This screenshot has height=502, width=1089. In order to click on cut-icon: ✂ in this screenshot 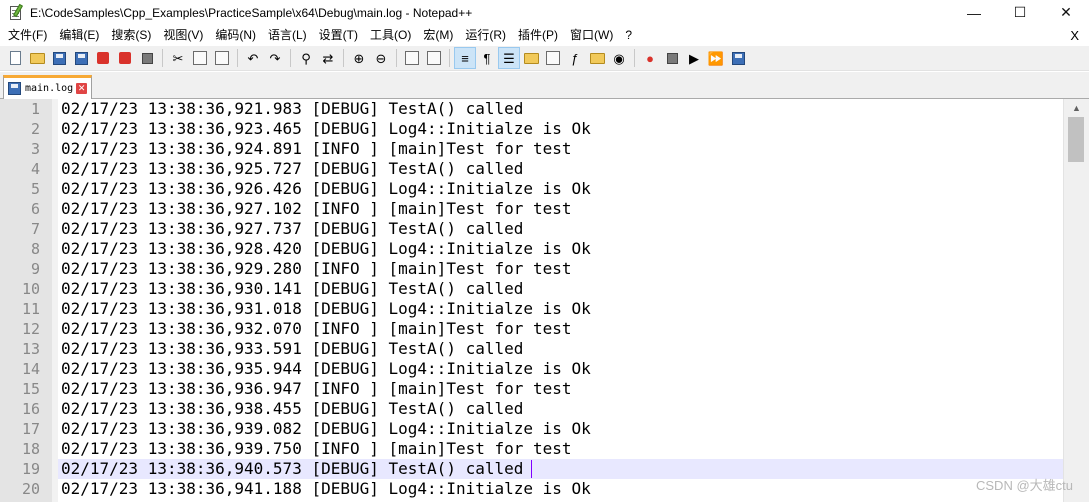, I will do `click(178, 58)`.